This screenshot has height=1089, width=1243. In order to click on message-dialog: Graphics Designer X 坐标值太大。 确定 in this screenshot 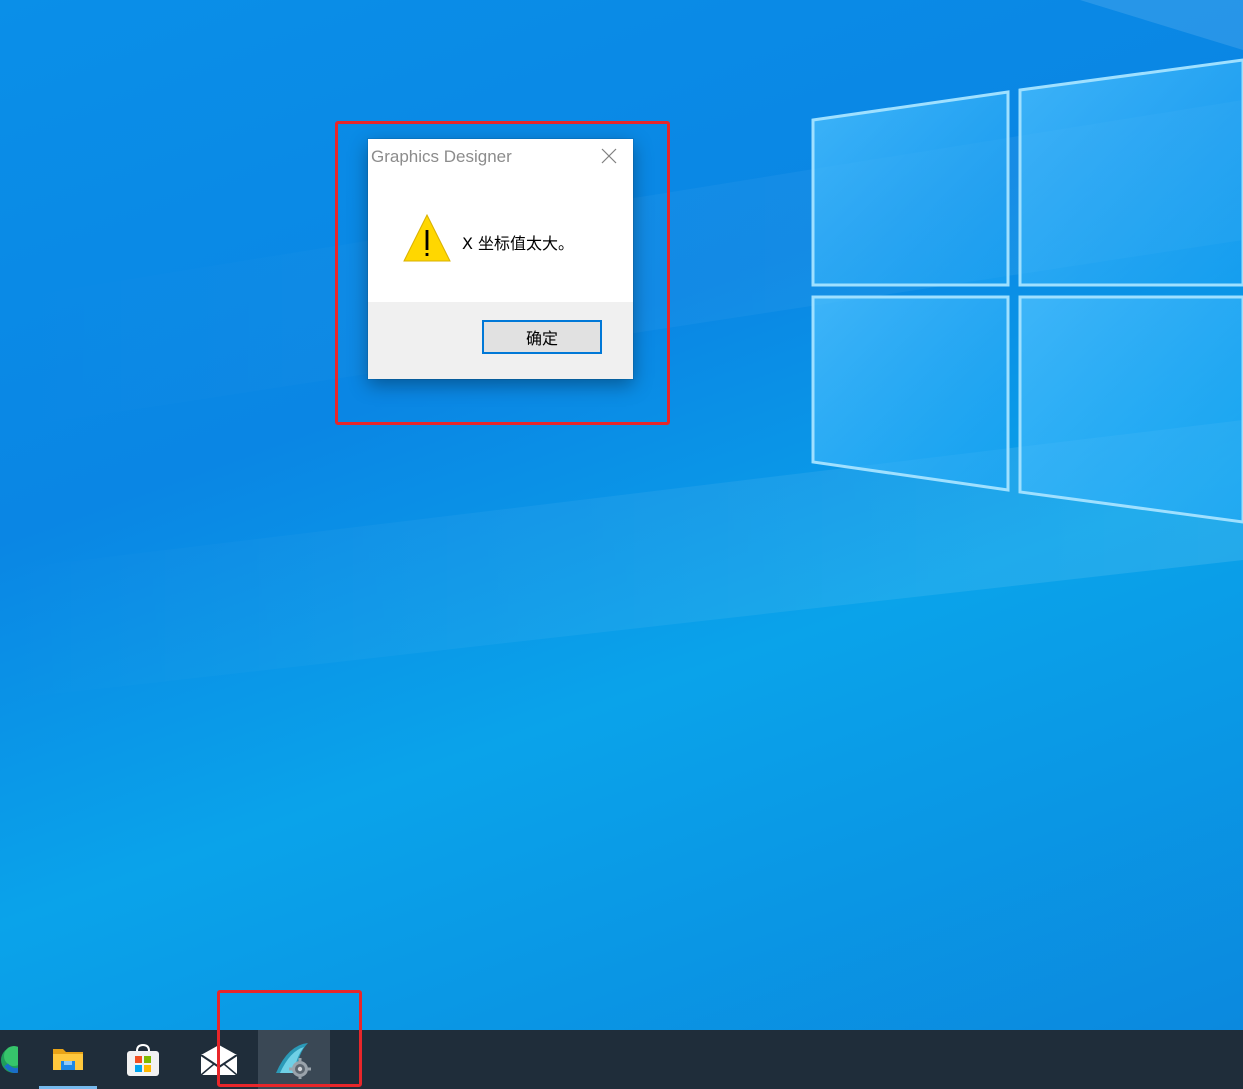, I will do `click(500, 259)`.